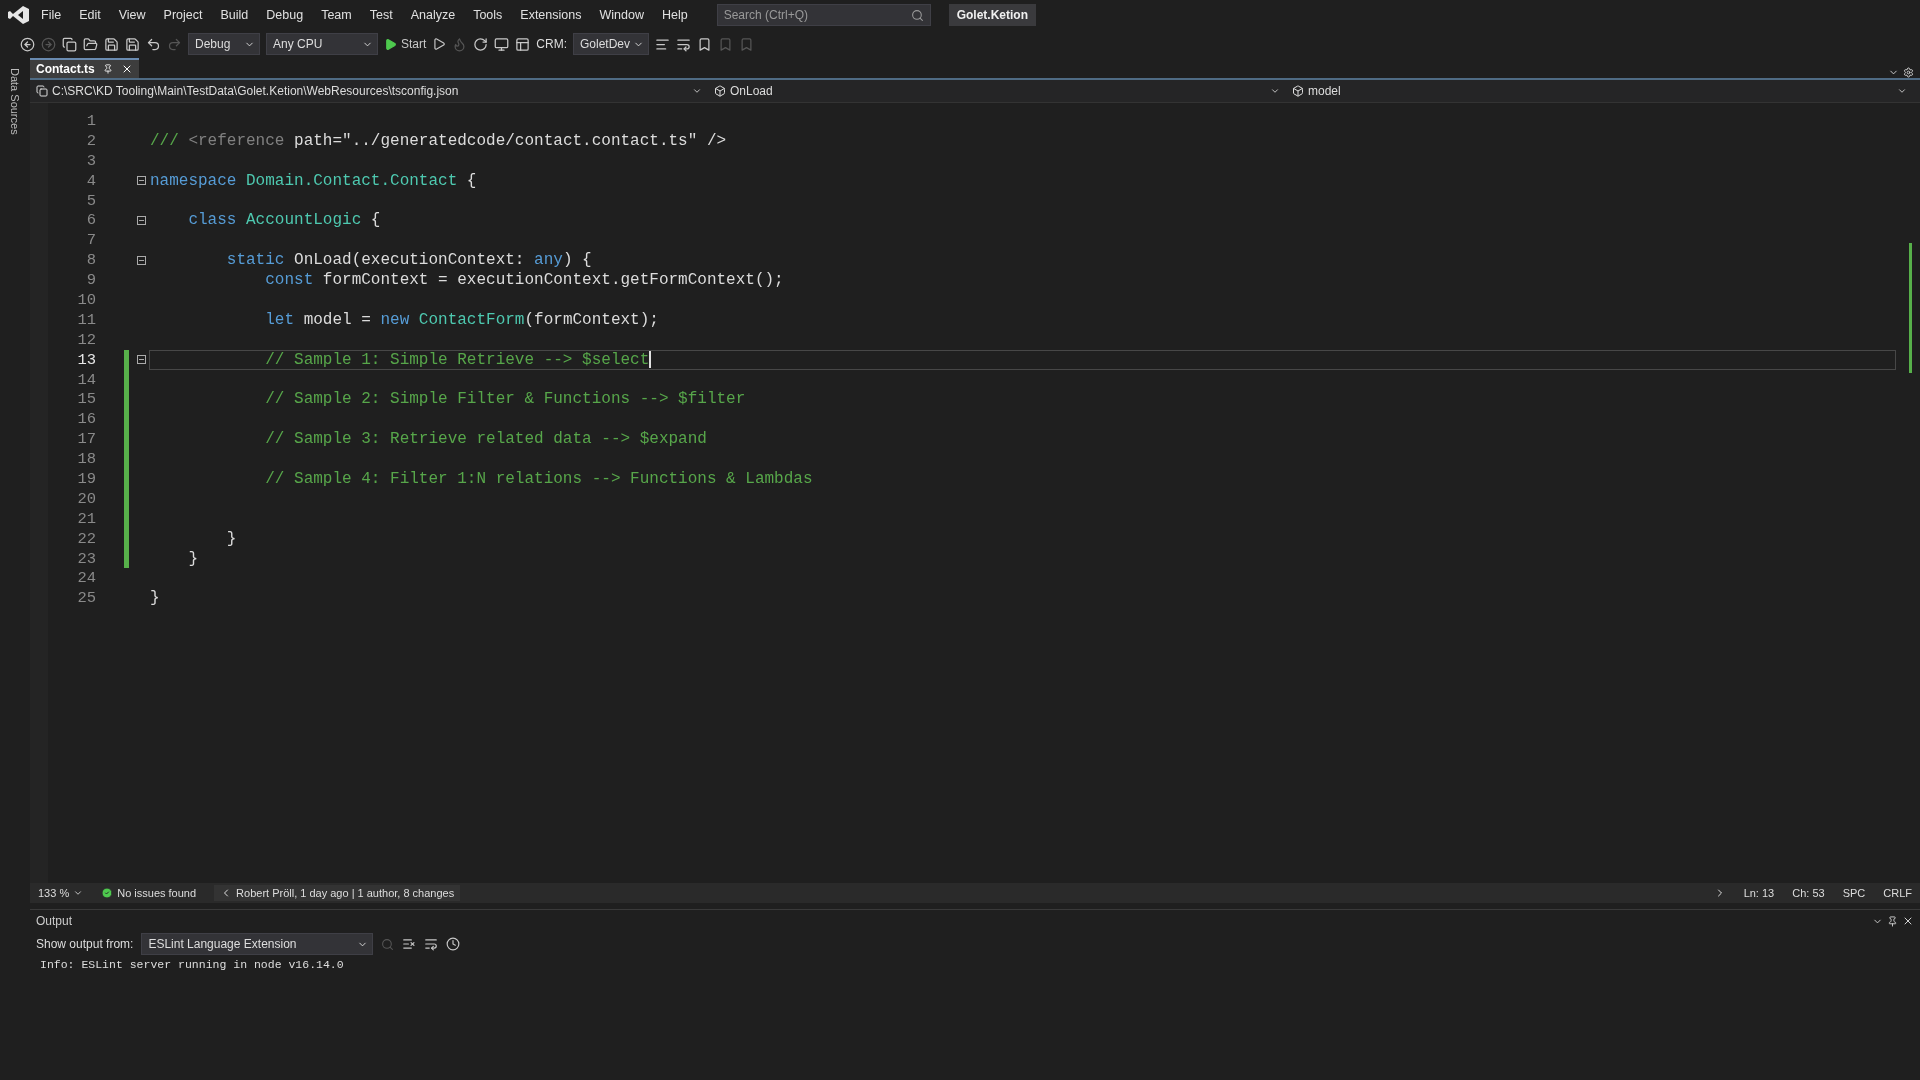 This screenshot has width=1920, height=1080. What do you see at coordinates (336, 15) in the screenshot?
I see `menu-item: Team` at bounding box center [336, 15].